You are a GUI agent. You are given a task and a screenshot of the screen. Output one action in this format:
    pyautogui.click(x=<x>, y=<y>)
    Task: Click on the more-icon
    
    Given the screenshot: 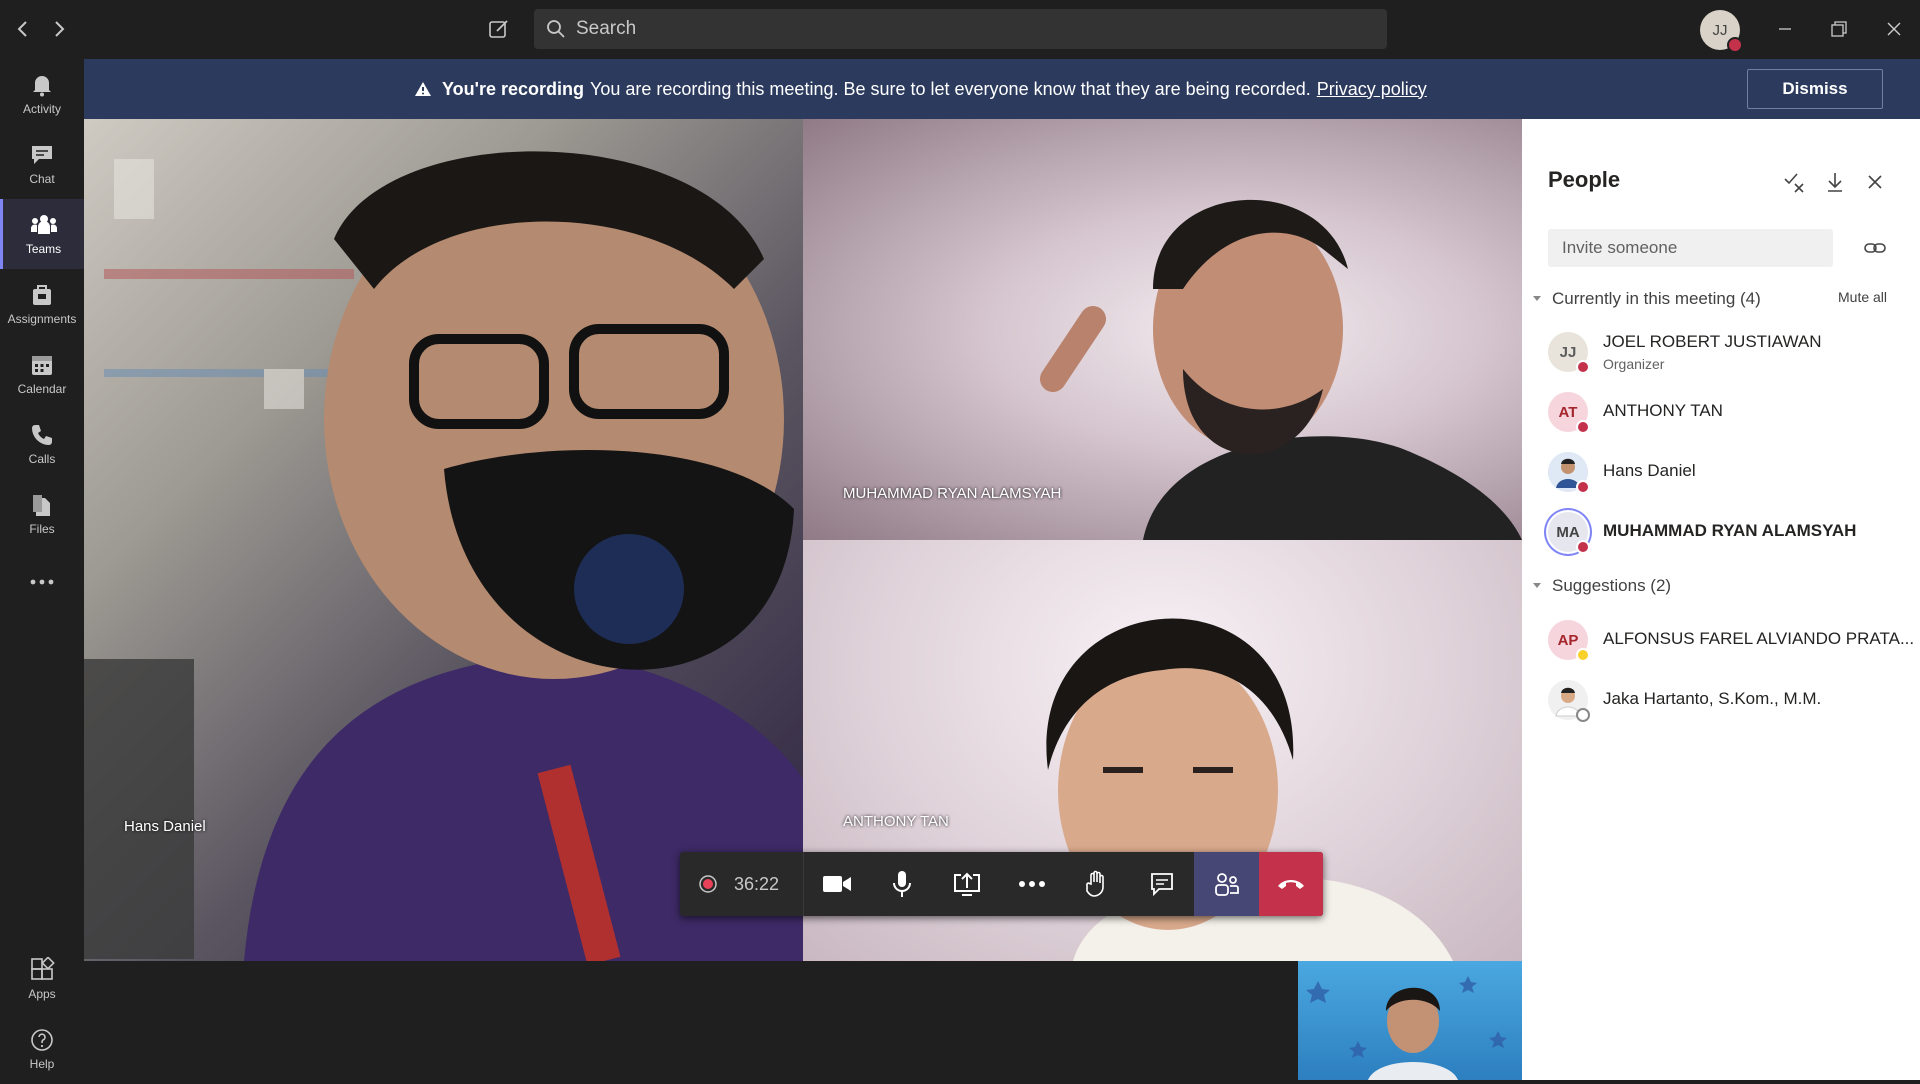 What is the action you would take?
    pyautogui.click(x=1031, y=884)
    